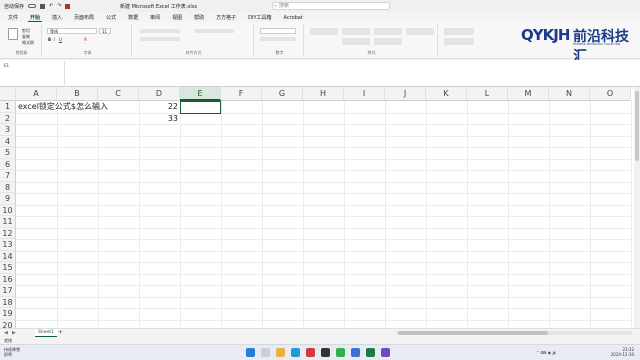 The image size is (640, 360). Describe the element at coordinates (159, 94) in the screenshot. I see `column-header-d: D` at that location.